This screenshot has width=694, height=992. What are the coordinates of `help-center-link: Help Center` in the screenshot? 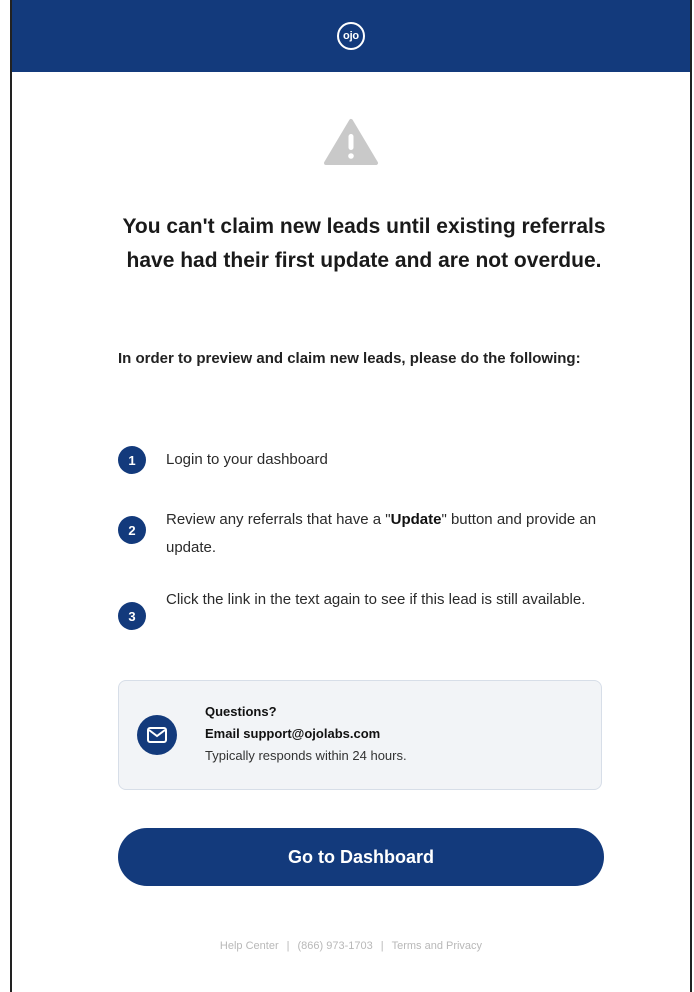 It's located at (249, 946).